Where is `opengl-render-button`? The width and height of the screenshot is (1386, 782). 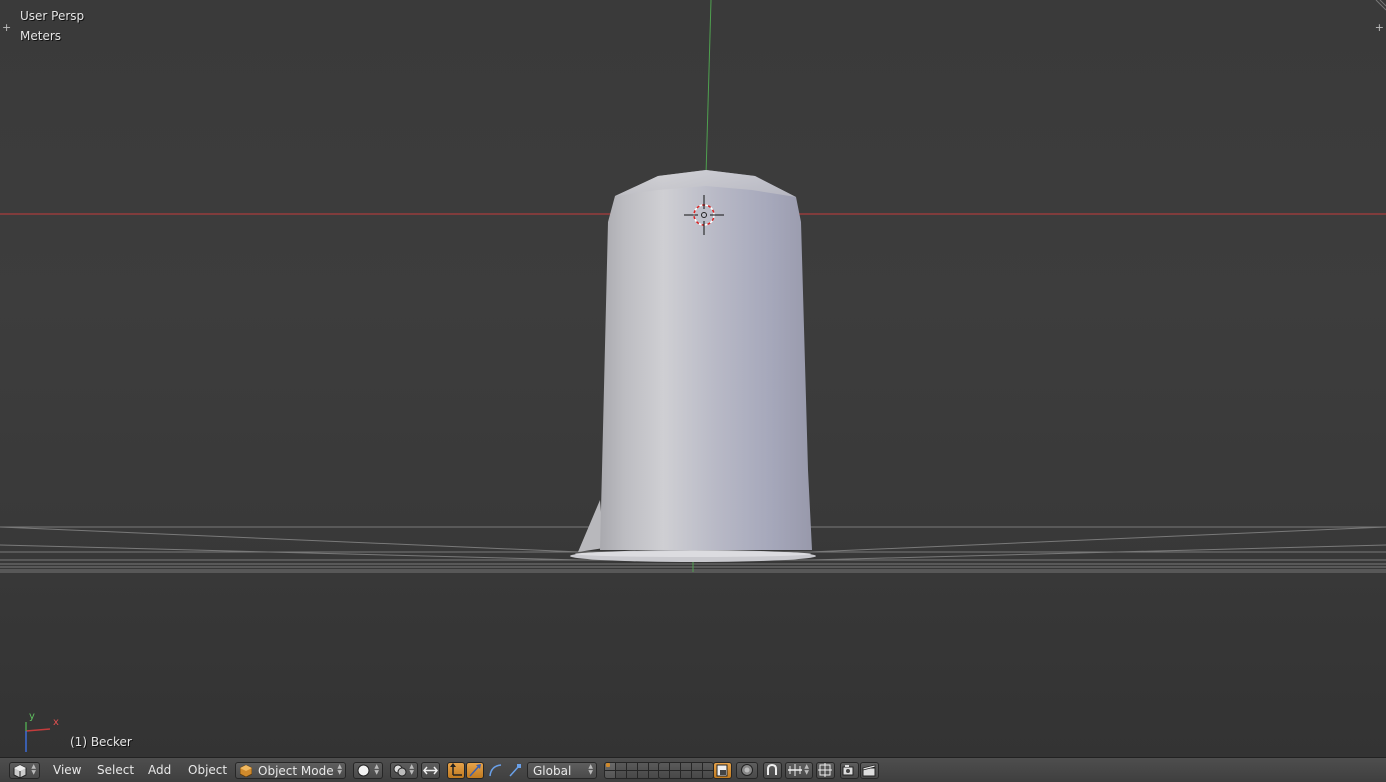
opengl-render-button is located at coordinates (849, 770).